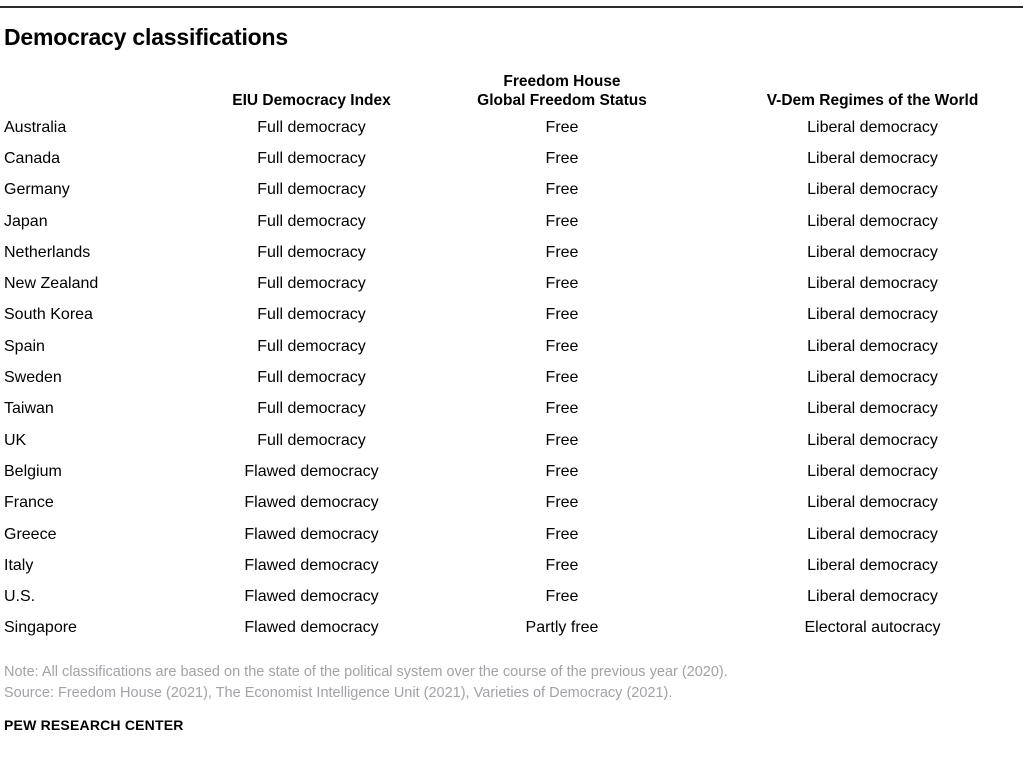 The image size is (1023, 764). I want to click on organization-footer: PEW RESEARCH CENTER, so click(94, 725).